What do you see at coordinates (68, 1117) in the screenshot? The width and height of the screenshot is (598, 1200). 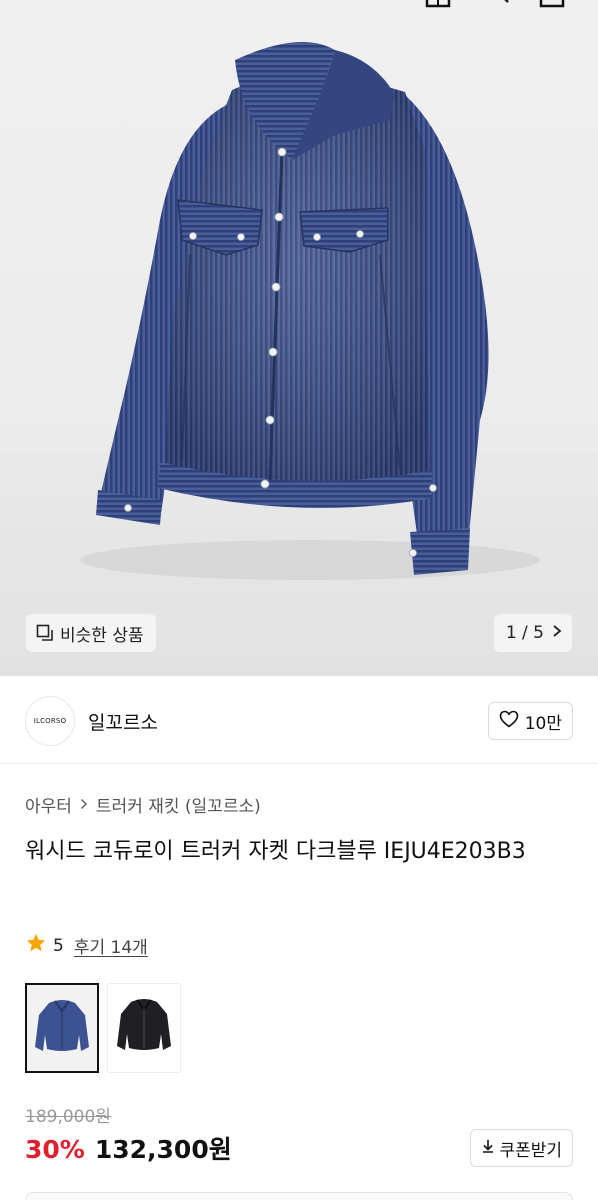 I see `original-price: 189,000원` at bounding box center [68, 1117].